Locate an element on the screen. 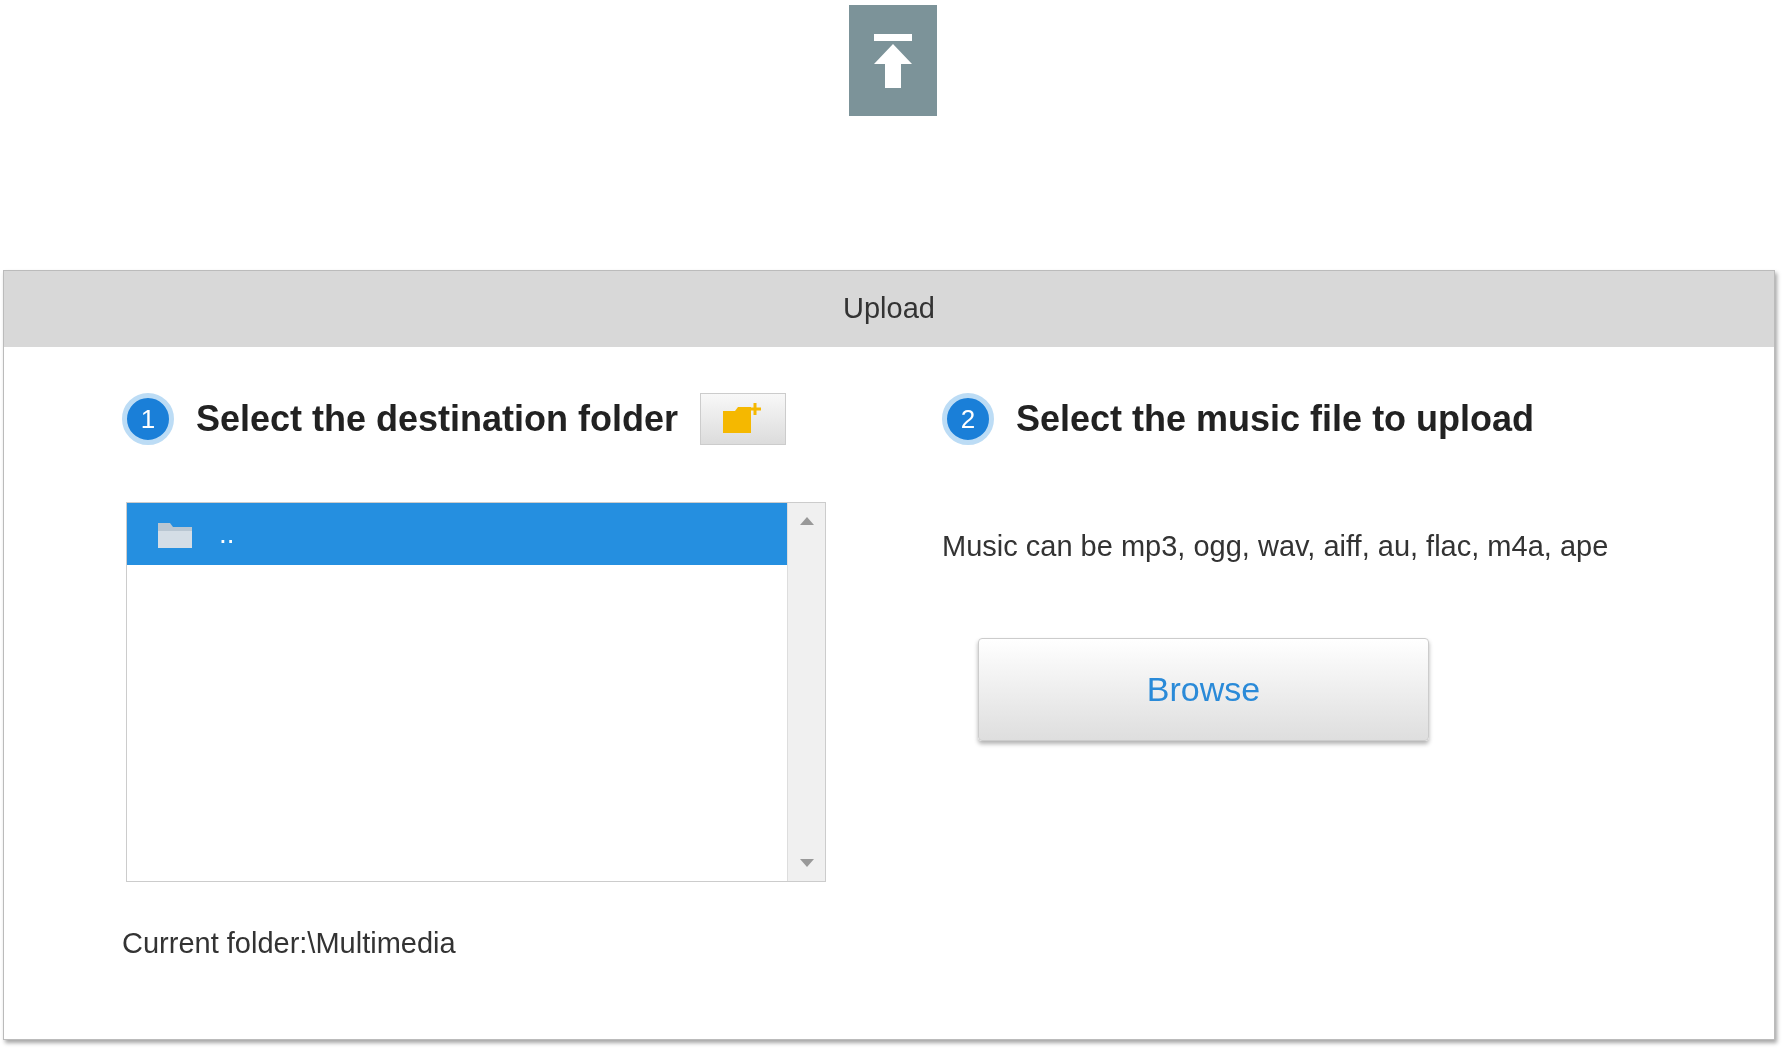  scroll-up-icon is located at coordinates (806, 521).